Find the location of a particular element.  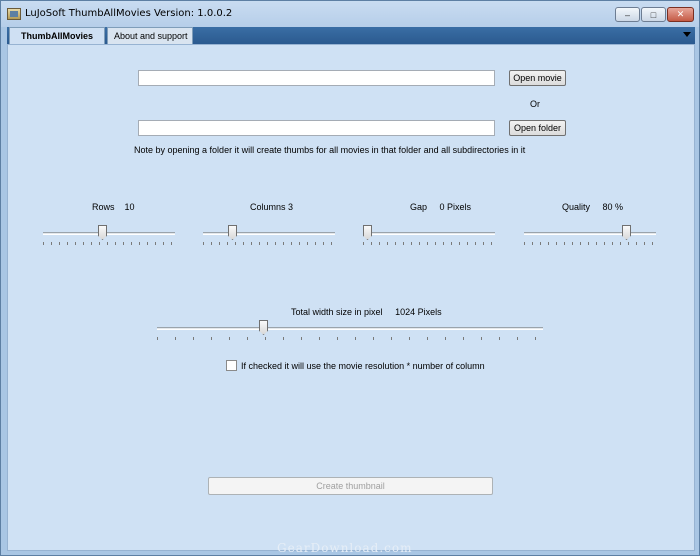

gap-label: Gap 0 Pixels is located at coordinates (440, 207).